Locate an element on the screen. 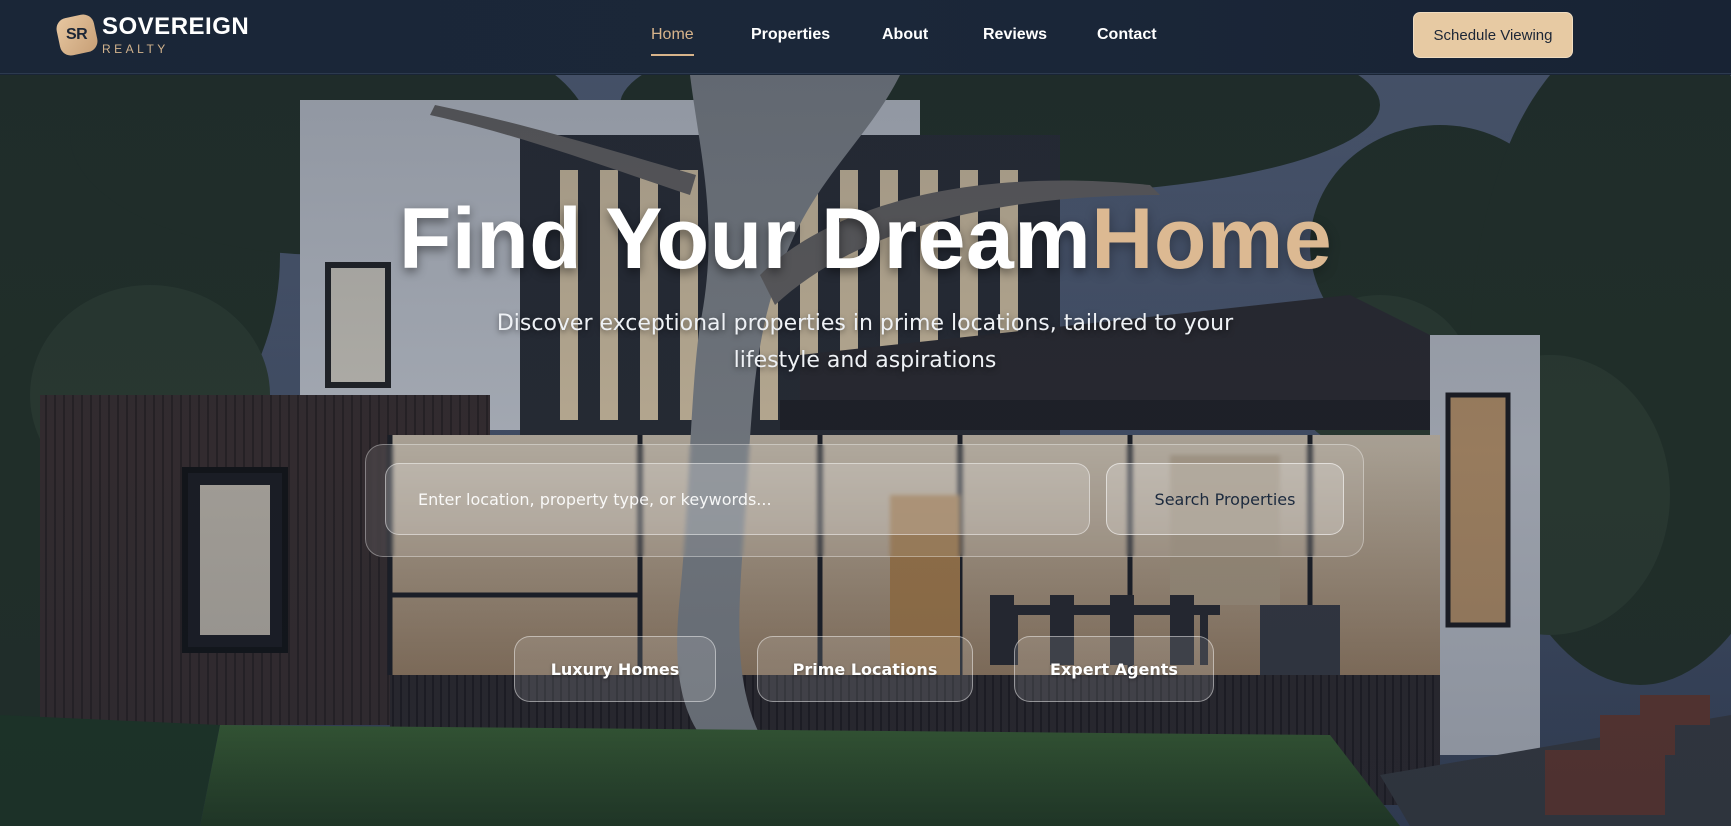 This screenshot has width=1731, height=826. hero-headline: Find Your DreamHome is located at coordinates (865, 239).